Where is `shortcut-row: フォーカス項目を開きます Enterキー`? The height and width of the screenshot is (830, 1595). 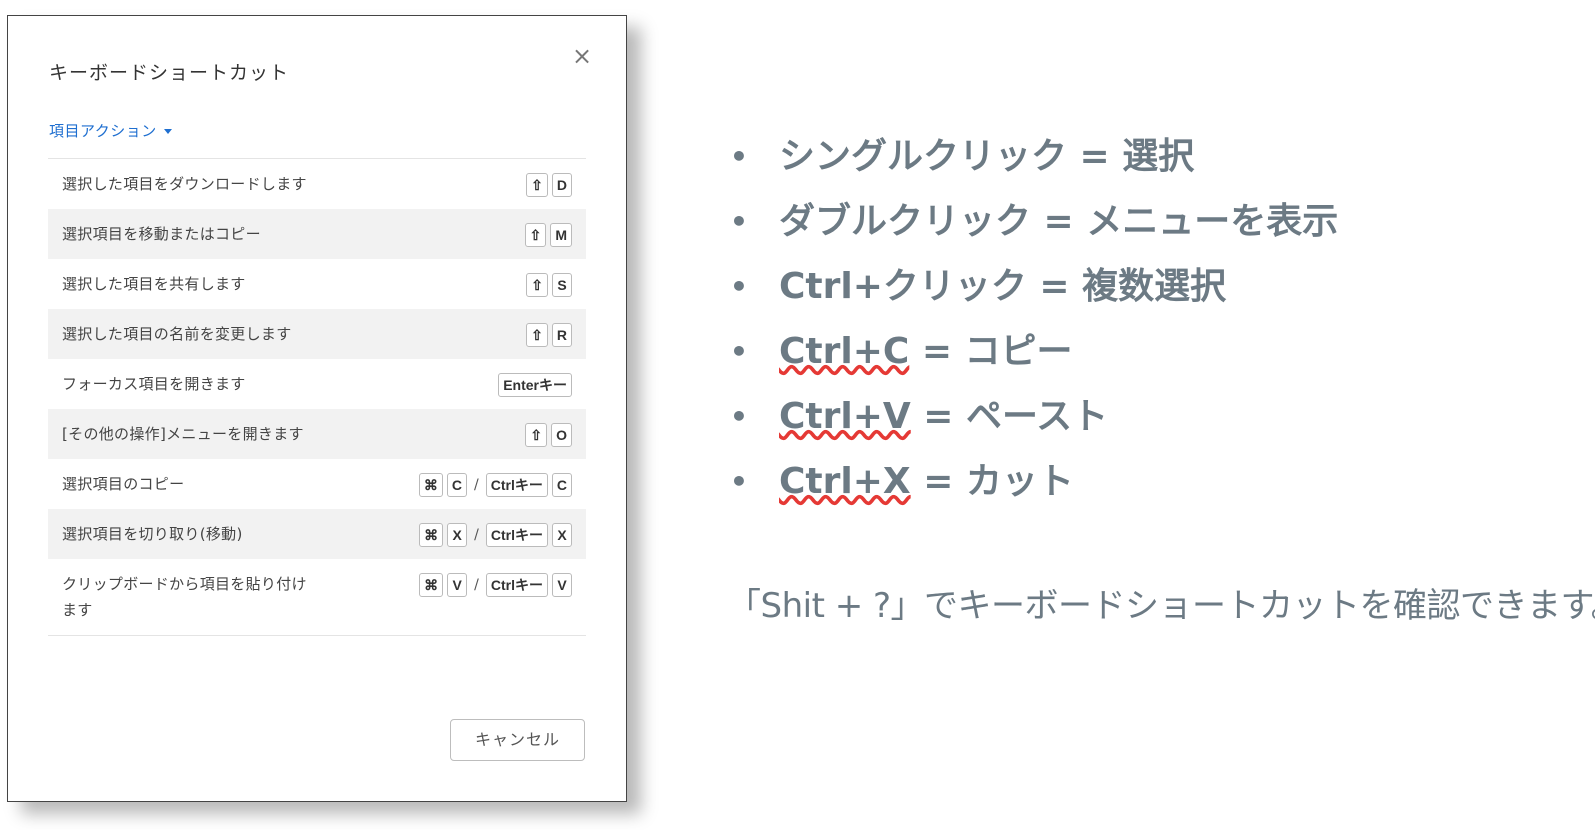
shortcut-row: フォーカス項目を開きます Enterキー is located at coordinates (317, 384).